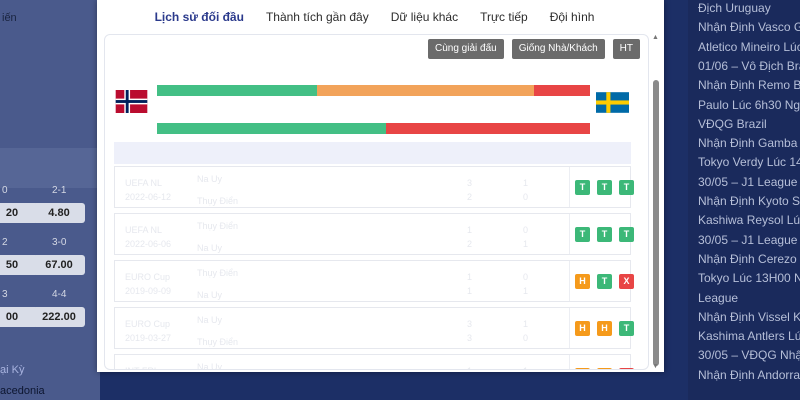  I want to click on news-item: Nhận Định Remo Be, so click(749, 85).